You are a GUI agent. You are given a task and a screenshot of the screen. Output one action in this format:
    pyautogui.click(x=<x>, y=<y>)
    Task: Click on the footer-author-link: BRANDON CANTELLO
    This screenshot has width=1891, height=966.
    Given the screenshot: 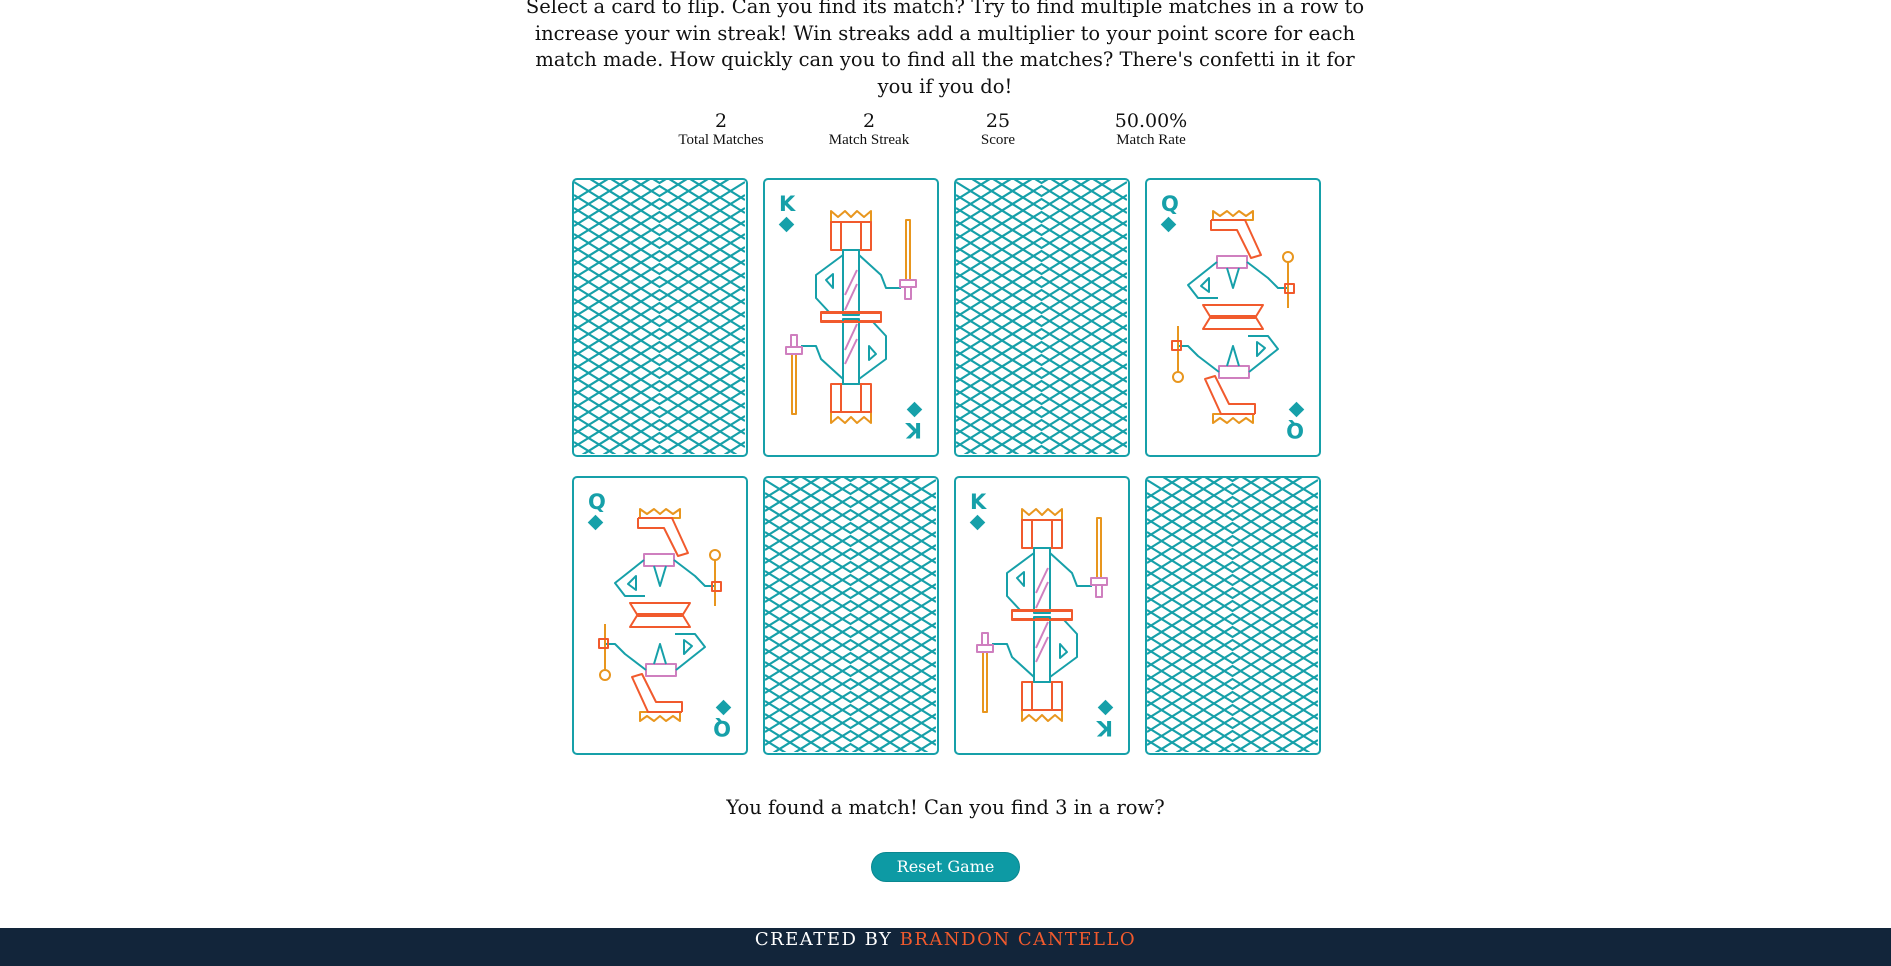 What is the action you would take?
    pyautogui.click(x=1018, y=939)
    